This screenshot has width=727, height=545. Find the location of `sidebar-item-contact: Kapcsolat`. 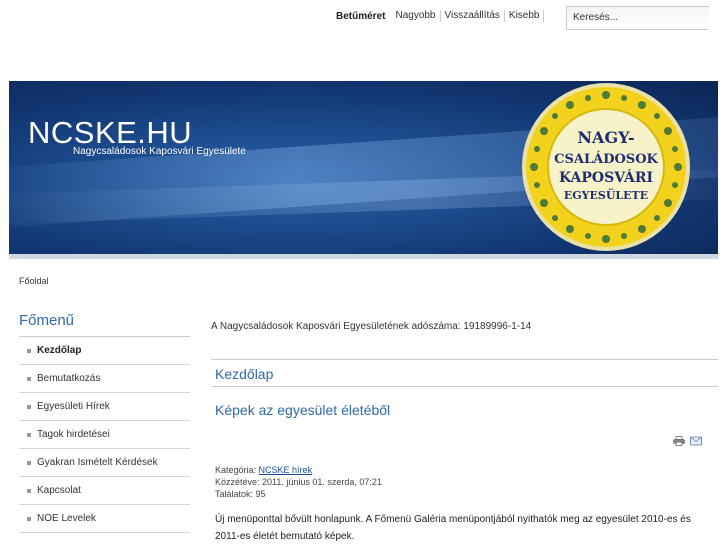

sidebar-item-contact: Kapcsolat is located at coordinates (104, 491).